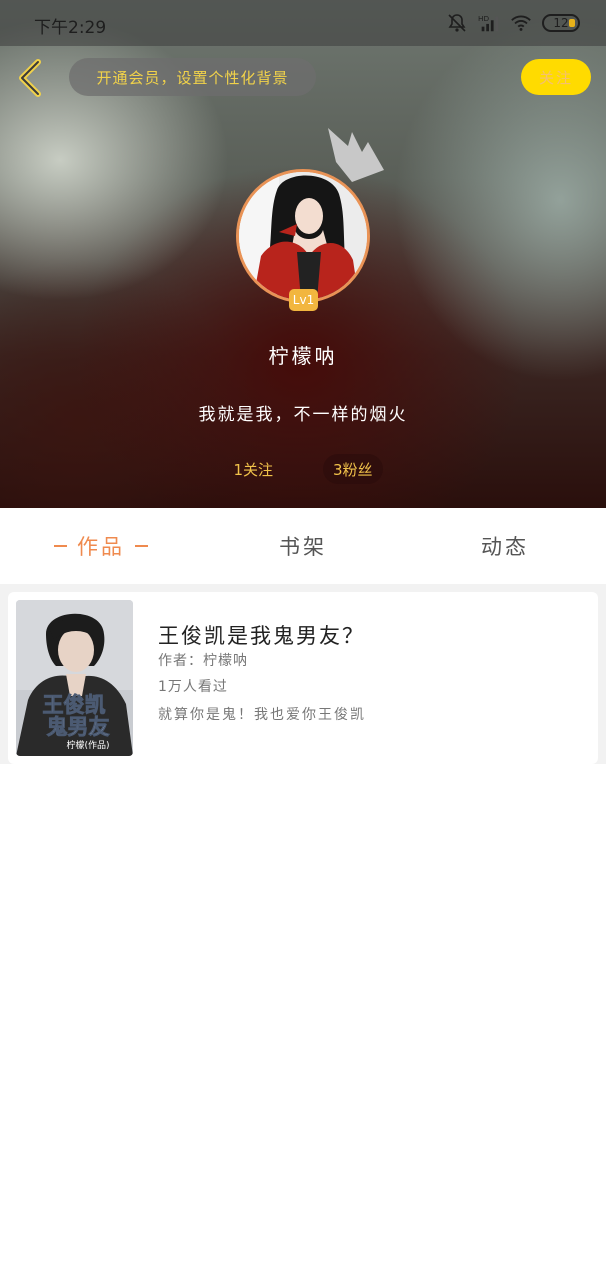 This screenshot has width=606, height=1280. I want to click on book-cover-image: 王俊凯 鬼男友 柠檬(作品), so click(74, 678).